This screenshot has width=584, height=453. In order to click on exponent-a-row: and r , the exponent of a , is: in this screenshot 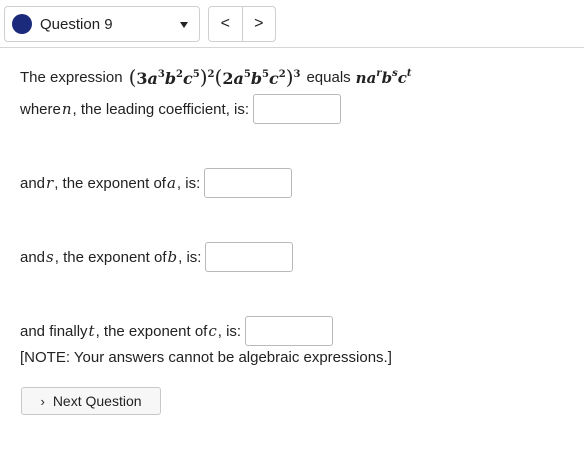, I will do `click(156, 183)`.